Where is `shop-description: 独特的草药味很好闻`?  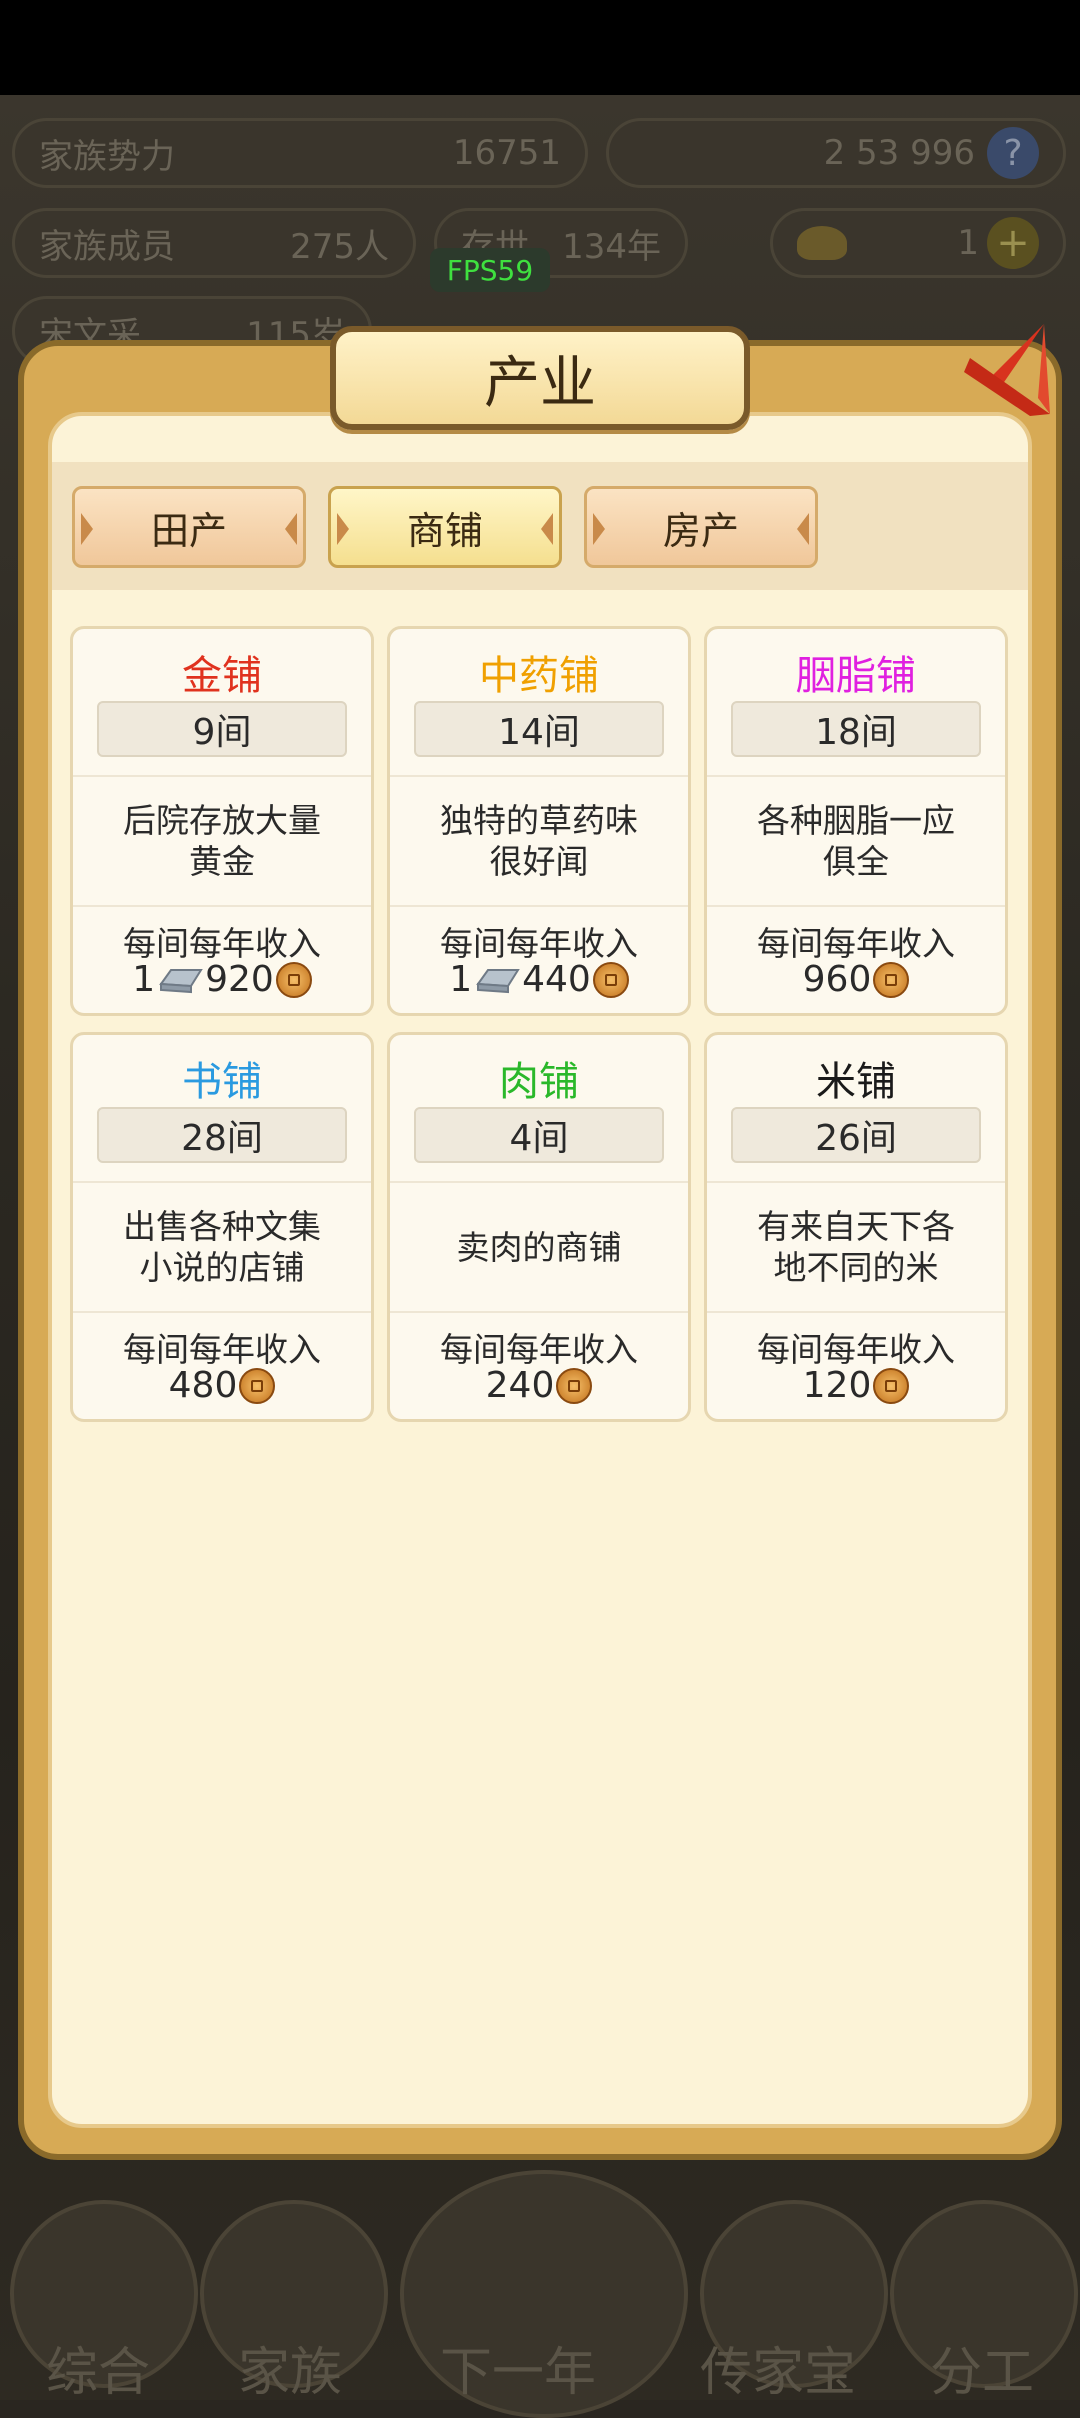
shop-description: 独特的草药味很好闻 is located at coordinates (539, 841).